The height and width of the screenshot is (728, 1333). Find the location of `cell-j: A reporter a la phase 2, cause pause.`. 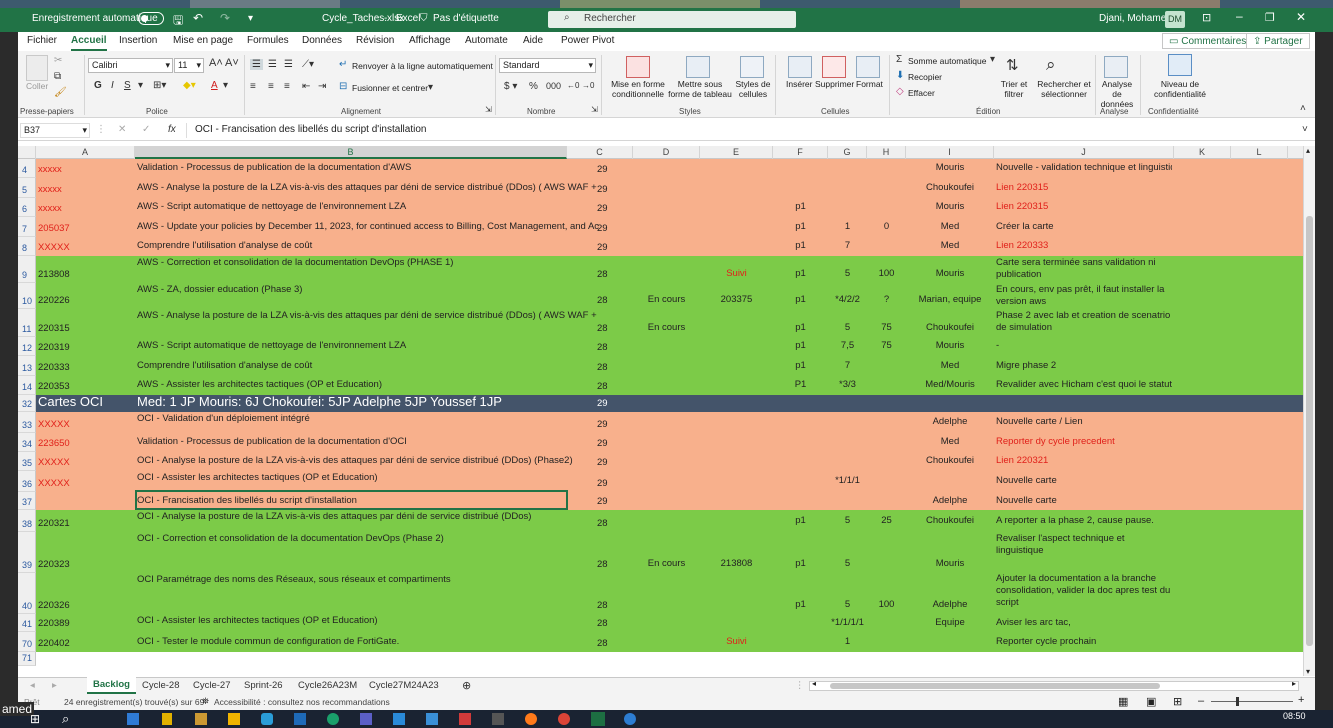

cell-j: A reporter a la phase 2, cause pause. is located at coordinates (1084, 521).